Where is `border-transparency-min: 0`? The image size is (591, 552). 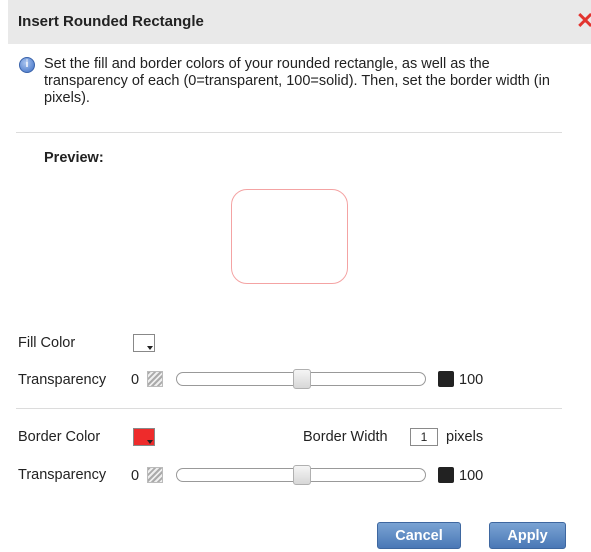
border-transparency-min: 0 is located at coordinates (135, 476).